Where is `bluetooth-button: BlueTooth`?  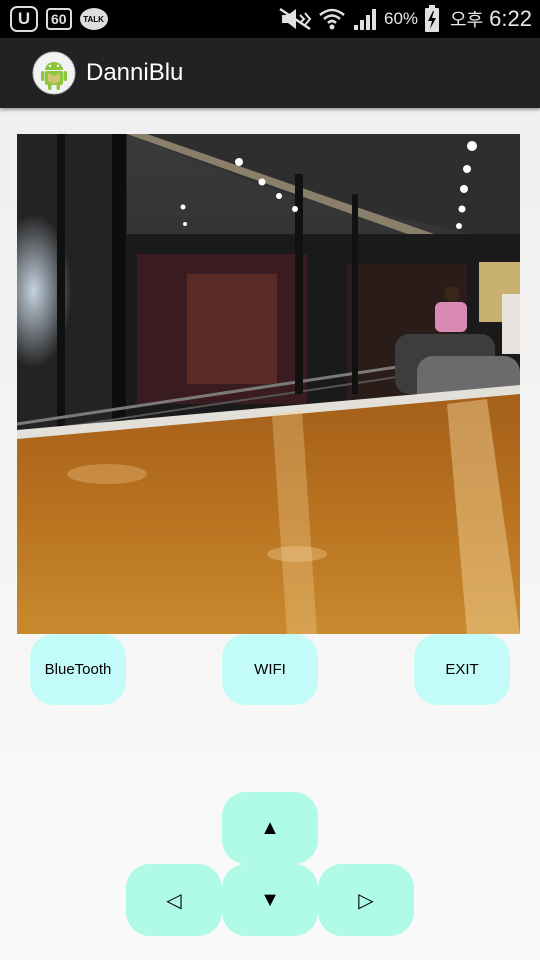 bluetooth-button: BlueTooth is located at coordinates (78, 669).